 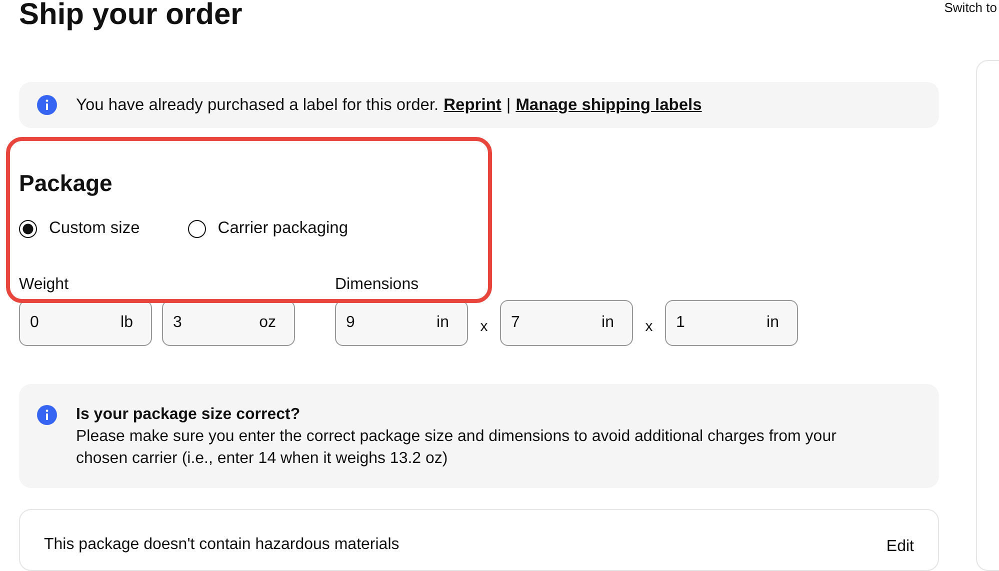 What do you see at coordinates (566, 323) in the screenshot?
I see `dimension-field: 7 in` at bounding box center [566, 323].